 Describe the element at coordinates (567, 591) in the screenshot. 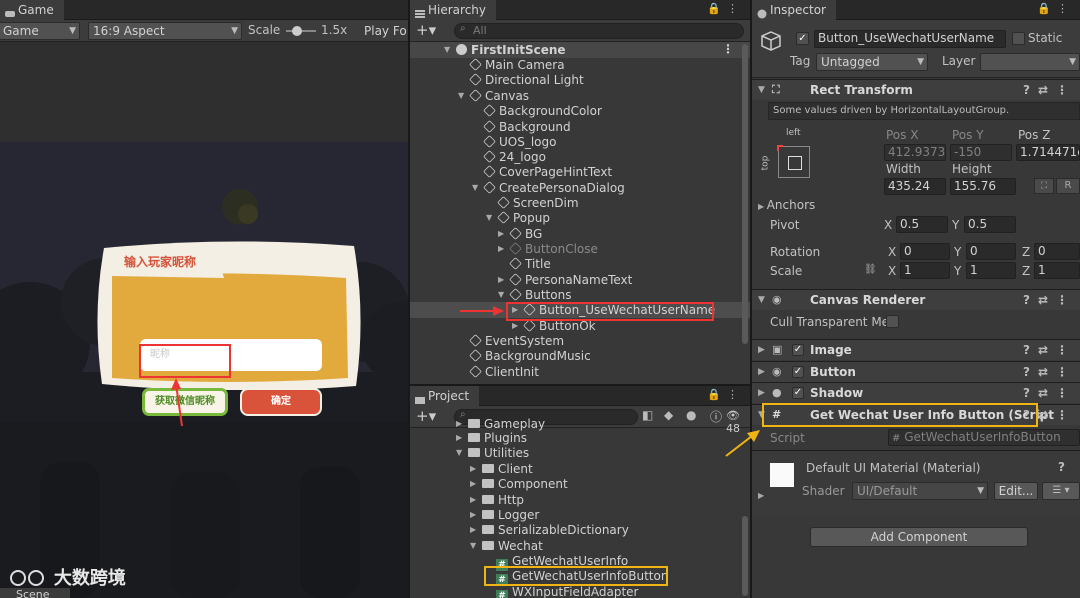

I see `project-item: # WXInputFieldAdapter` at that location.